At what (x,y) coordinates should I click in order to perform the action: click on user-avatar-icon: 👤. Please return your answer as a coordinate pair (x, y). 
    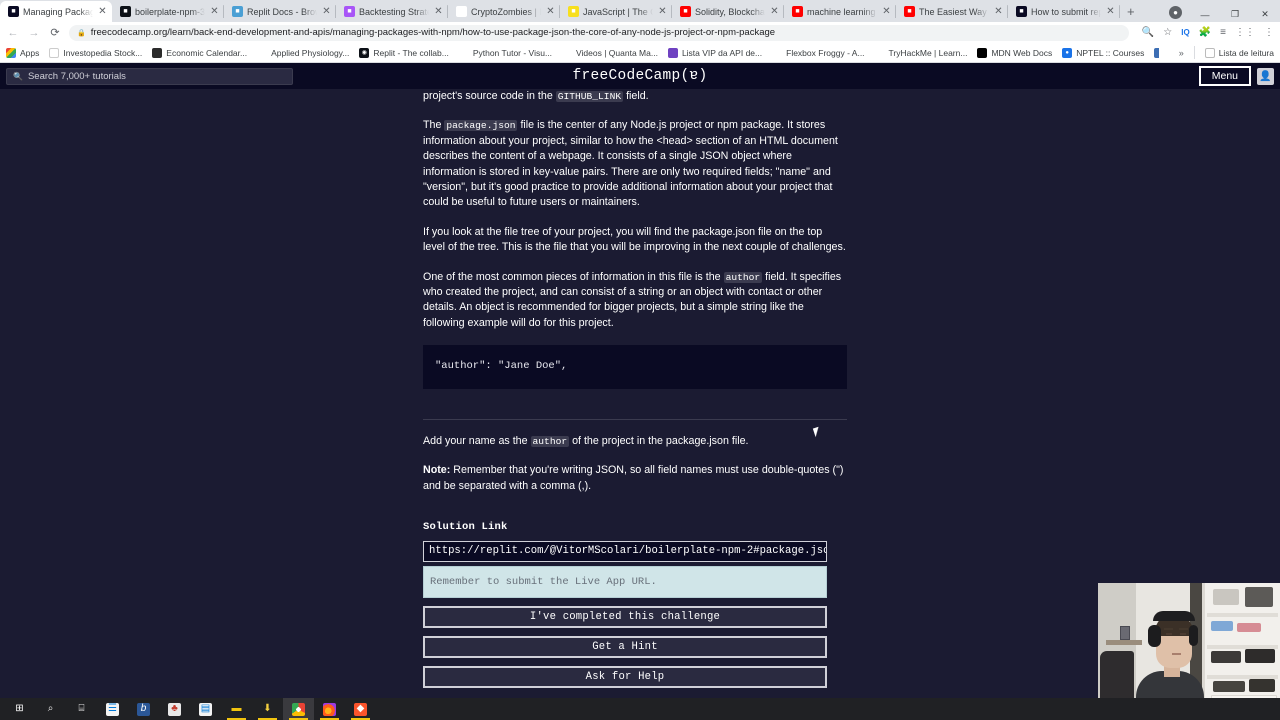
    Looking at the image, I should click on (1265, 76).